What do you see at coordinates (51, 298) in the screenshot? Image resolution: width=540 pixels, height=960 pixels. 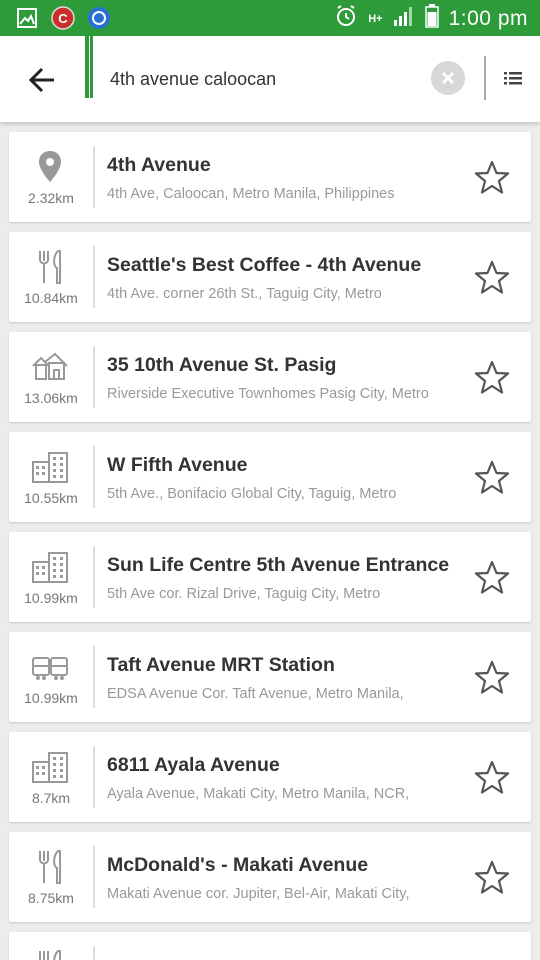 I see `distance-label: 10.84km` at bounding box center [51, 298].